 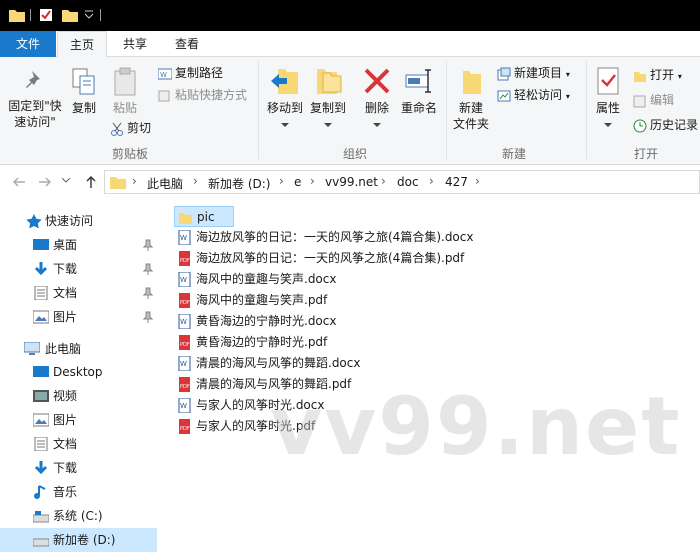 What do you see at coordinates (187, 44) in the screenshot?
I see `tab-view: 查看` at bounding box center [187, 44].